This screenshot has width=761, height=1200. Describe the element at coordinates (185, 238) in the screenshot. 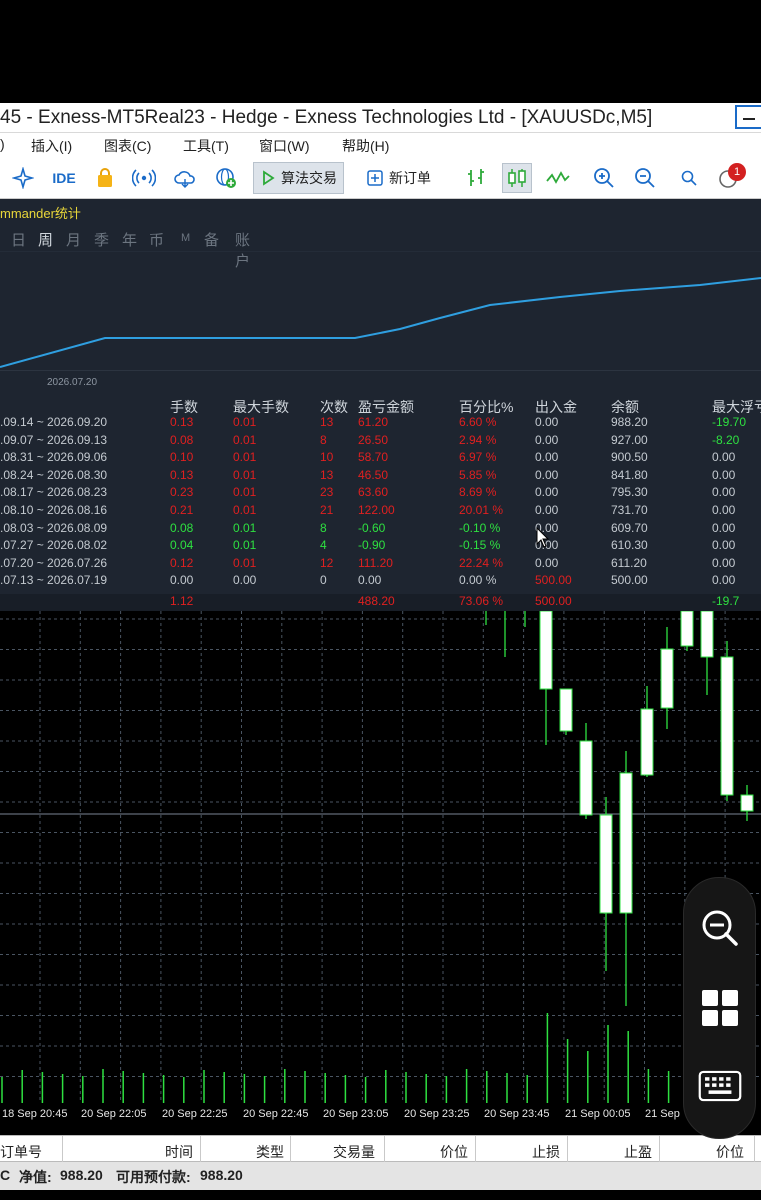

I see `tab-m: M` at that location.